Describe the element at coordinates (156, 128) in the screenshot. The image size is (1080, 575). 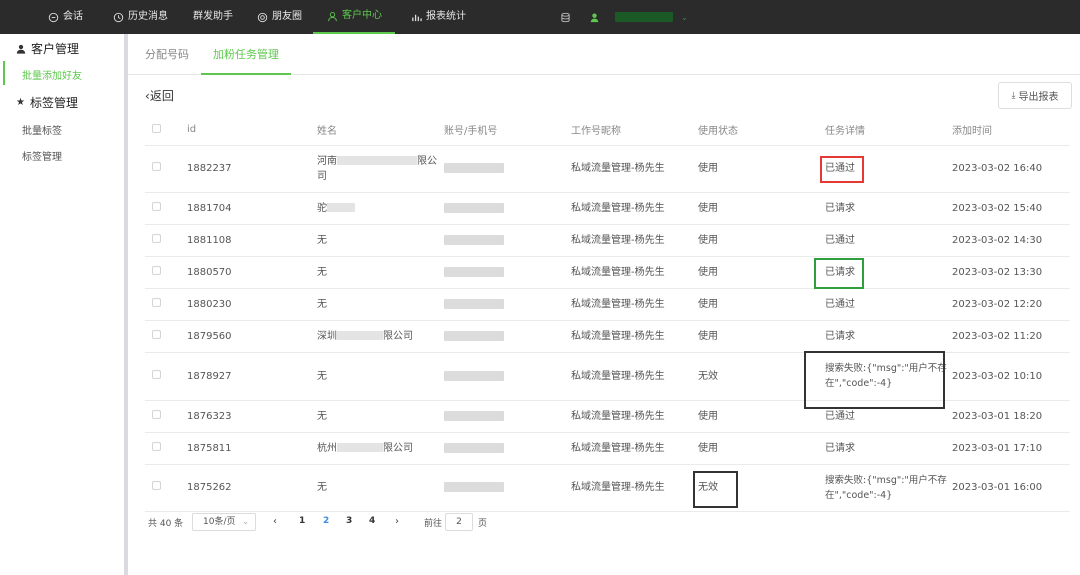
I see `select-all-checkbox` at that location.